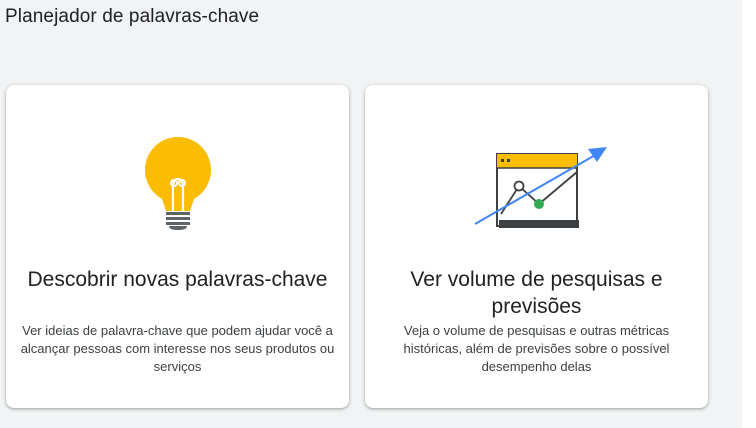  I want to click on card-title: Ver volume de pesquisas e previsões, so click(536, 293).